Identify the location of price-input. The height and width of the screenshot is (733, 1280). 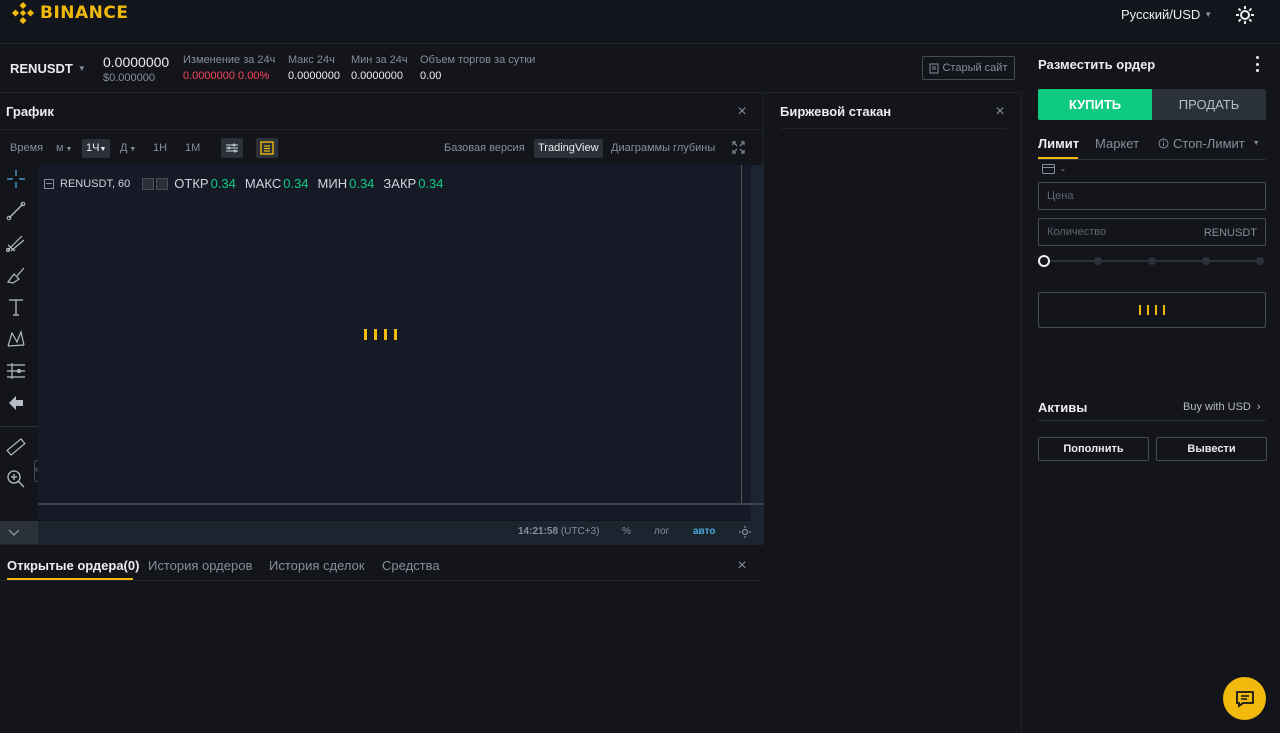
(1152, 196).